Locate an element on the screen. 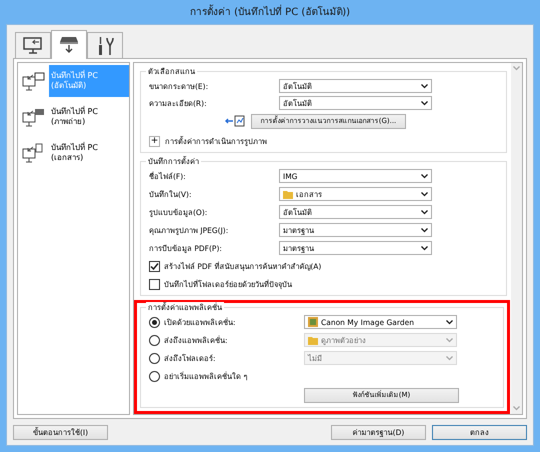 The height and width of the screenshot is (452, 540). computer-icon is located at coordinates (33, 45).